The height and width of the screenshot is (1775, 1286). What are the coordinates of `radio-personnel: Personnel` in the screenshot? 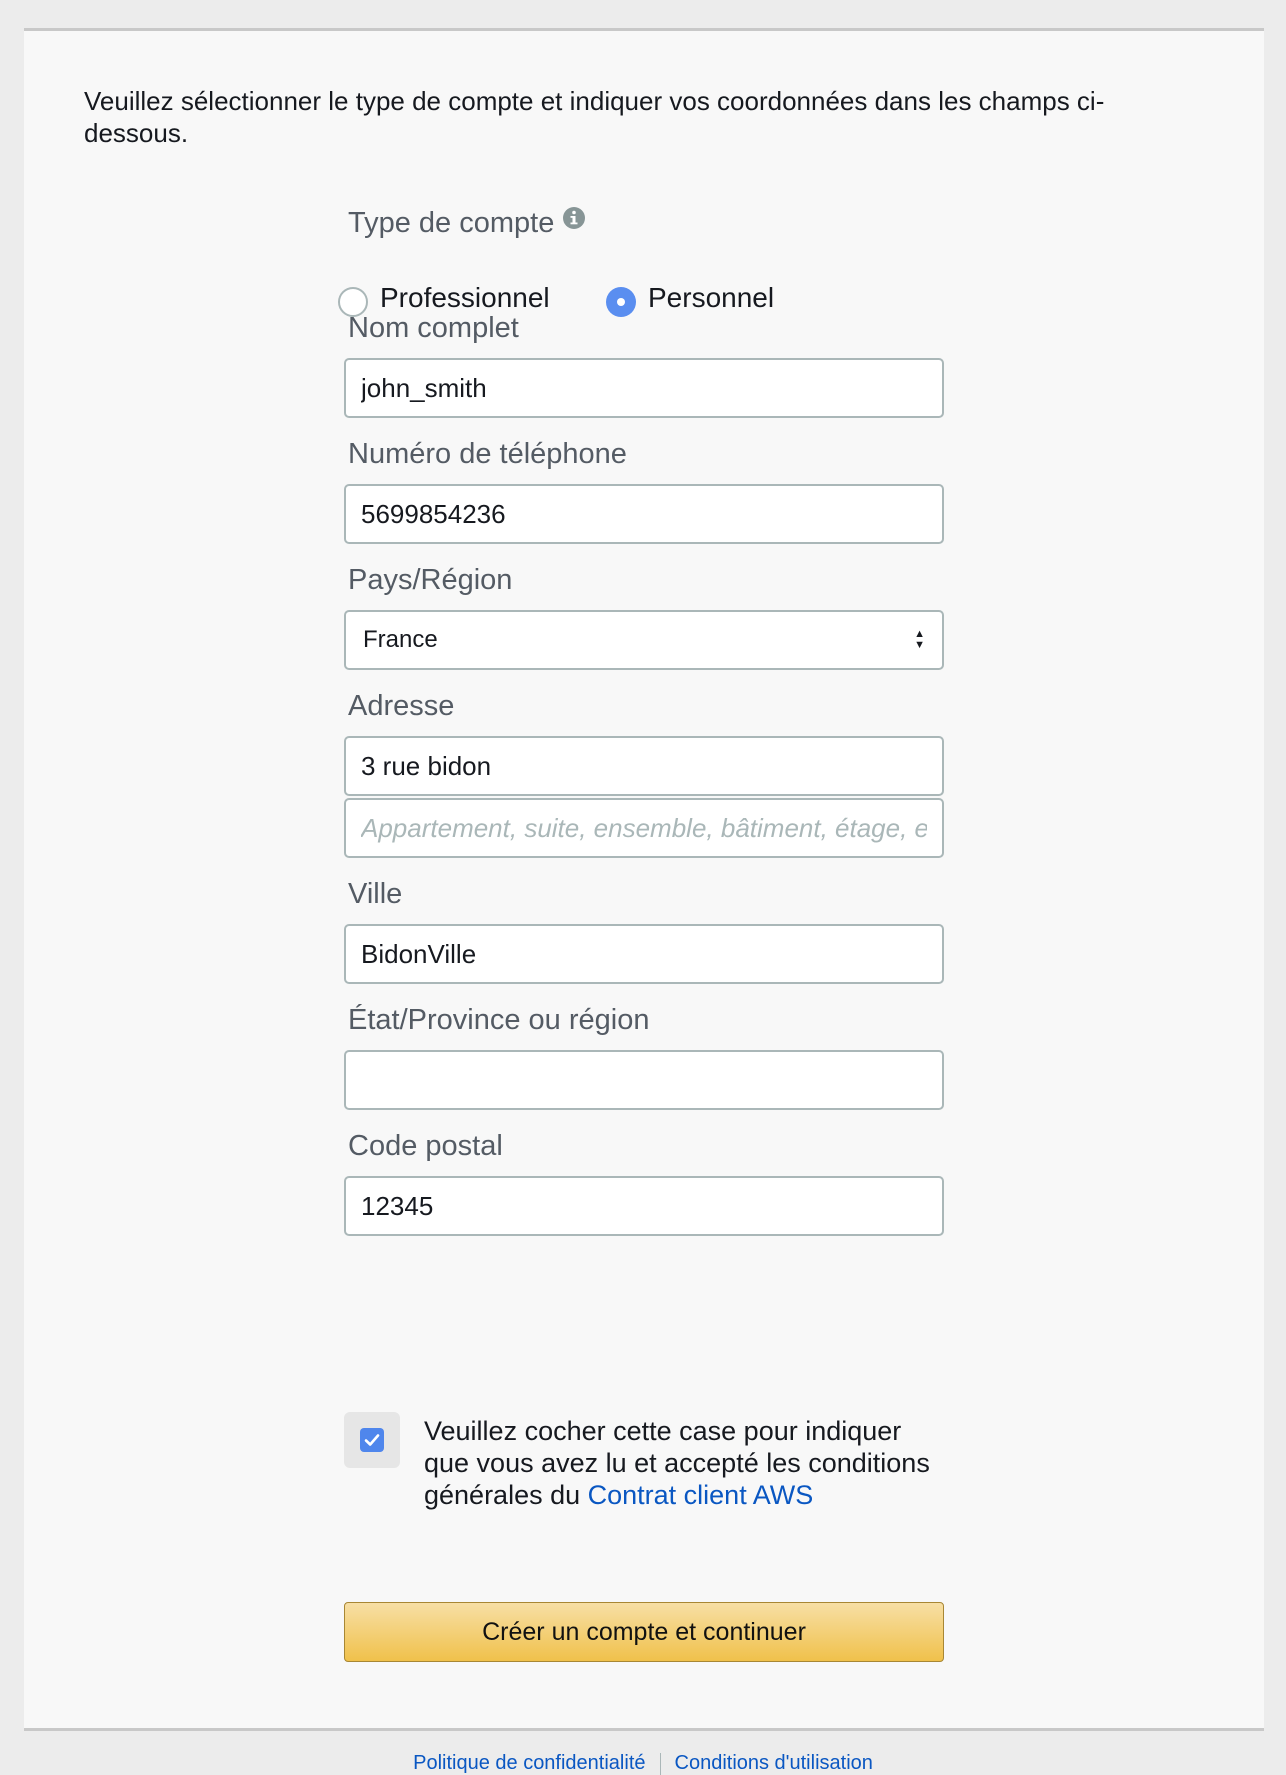 It's located at (690, 299).